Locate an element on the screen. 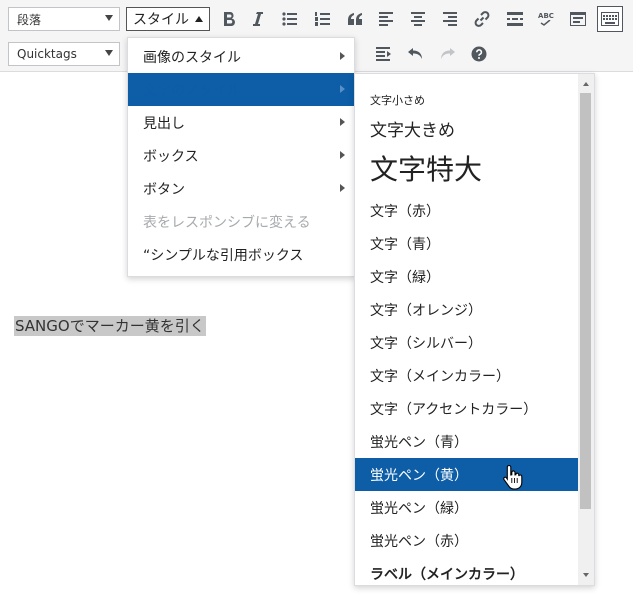  submenu-scrollbar is located at coordinates (586, 329).